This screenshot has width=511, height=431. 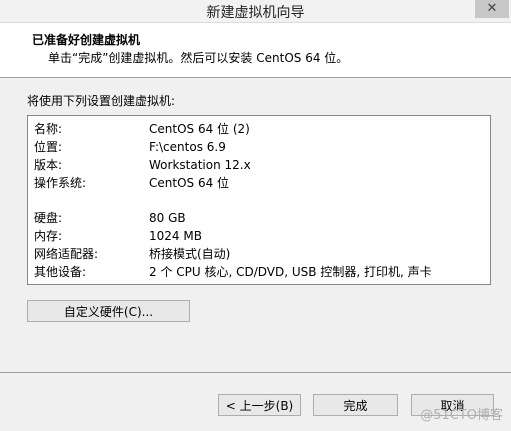 I want to click on setting-value: 80 GB, so click(x=167, y=218).